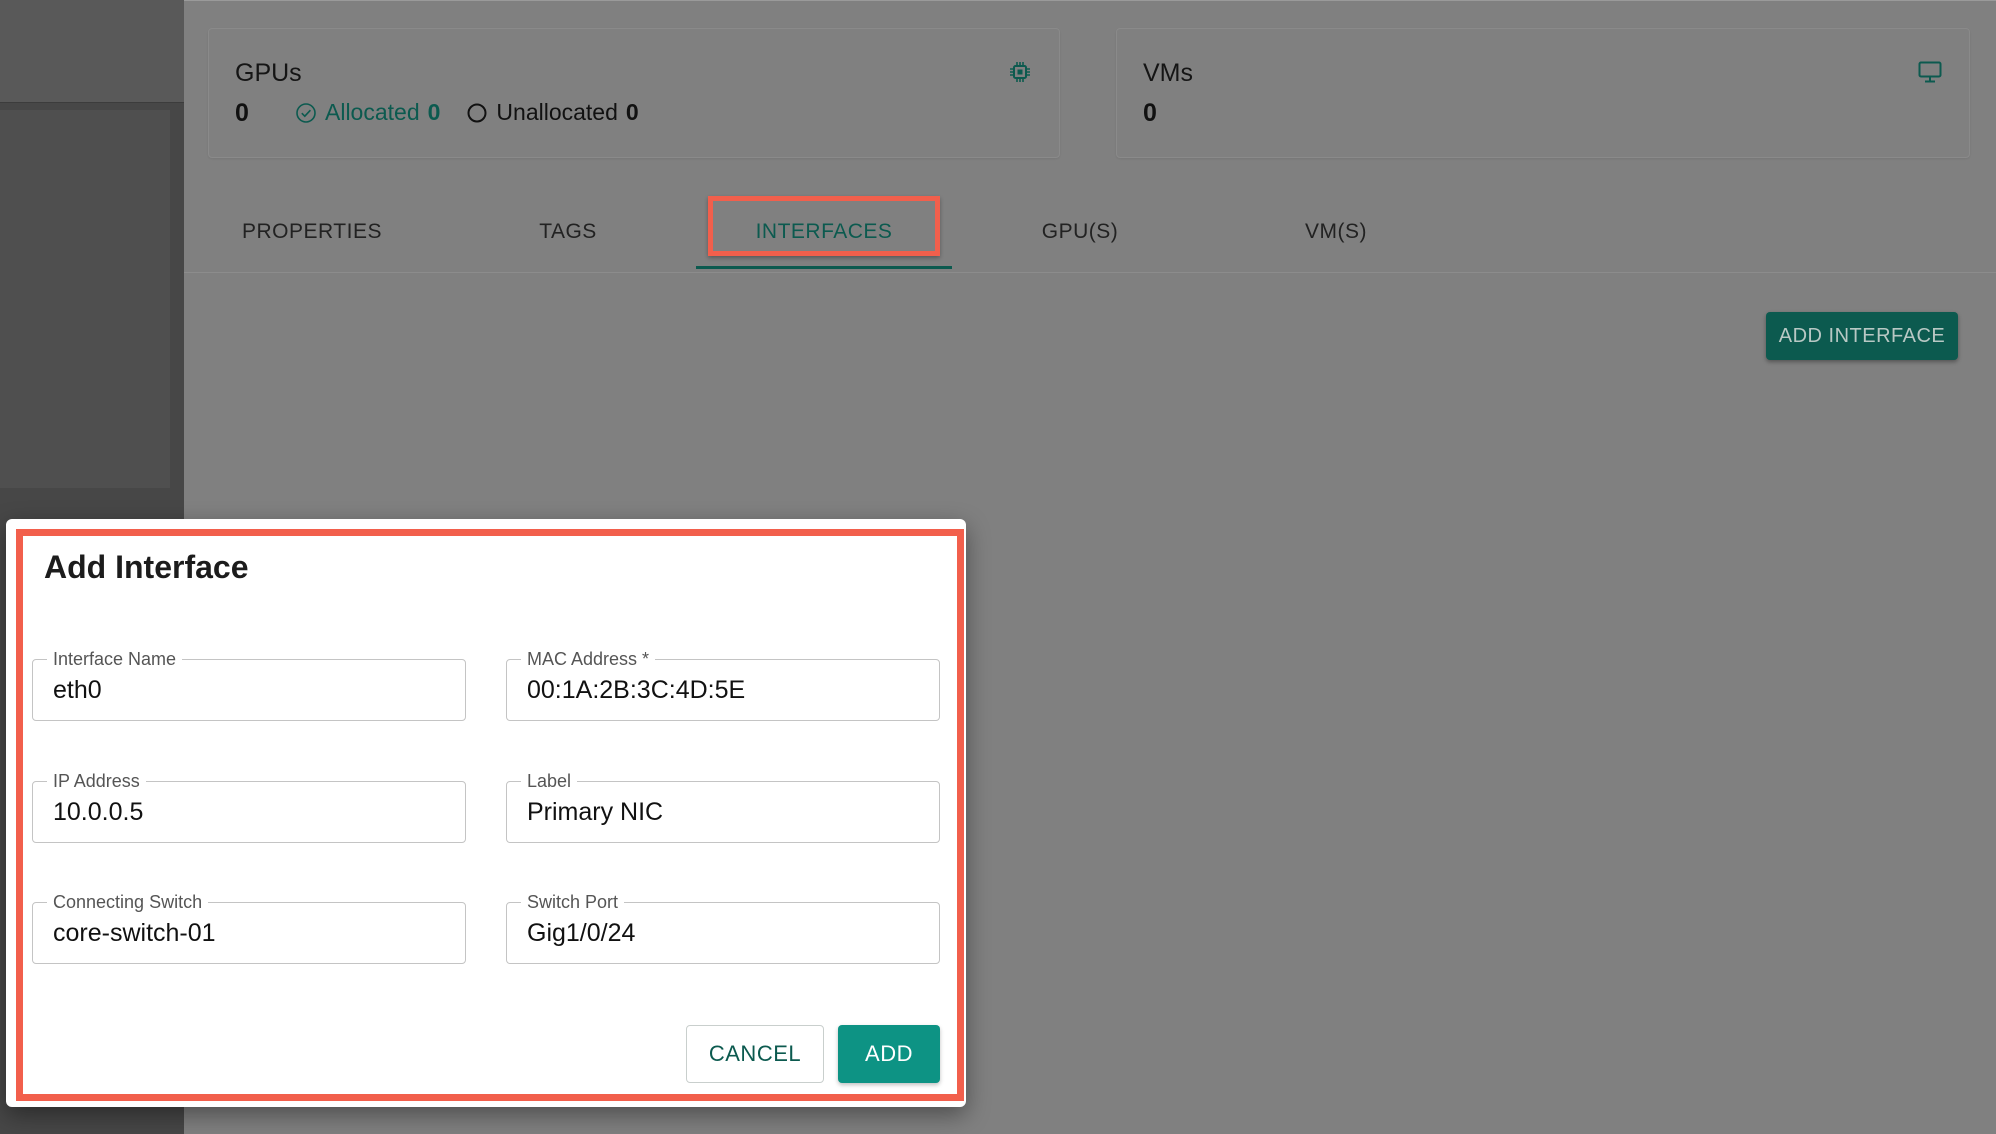 The image size is (1996, 1134). What do you see at coordinates (115, 659) in the screenshot?
I see `interface-name-label: Interface Name` at bounding box center [115, 659].